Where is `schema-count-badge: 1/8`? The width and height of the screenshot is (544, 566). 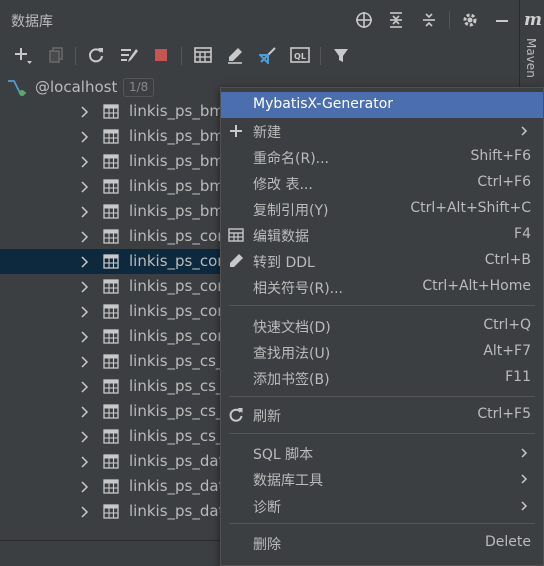
schema-count-badge: 1/8 is located at coordinates (139, 87).